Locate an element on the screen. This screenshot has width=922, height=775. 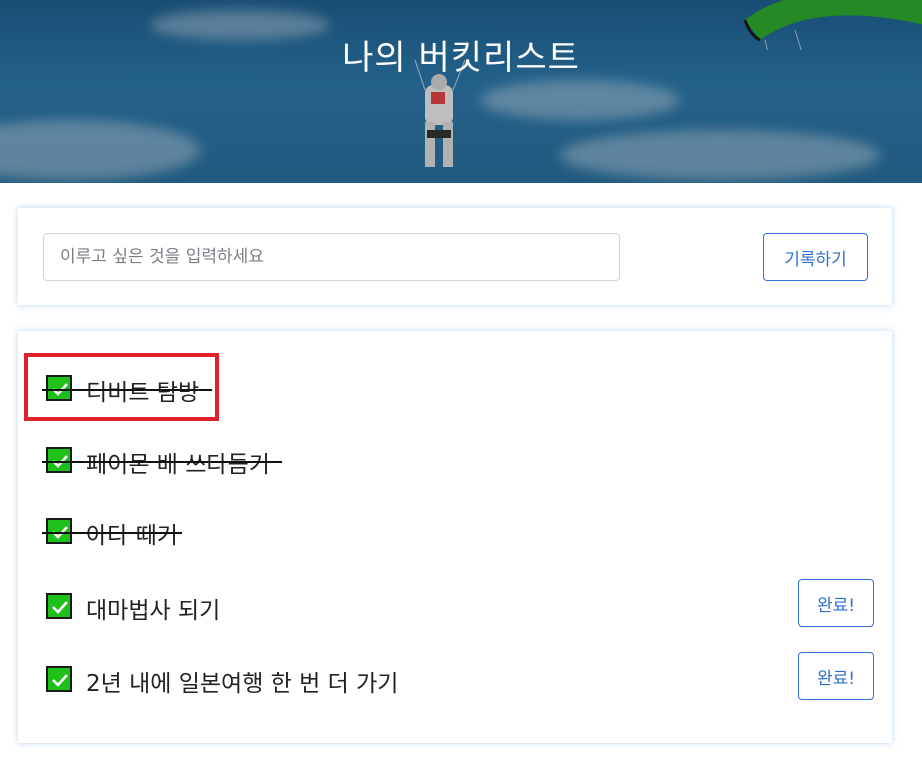
record-button: 기록하기 is located at coordinates (815, 257).